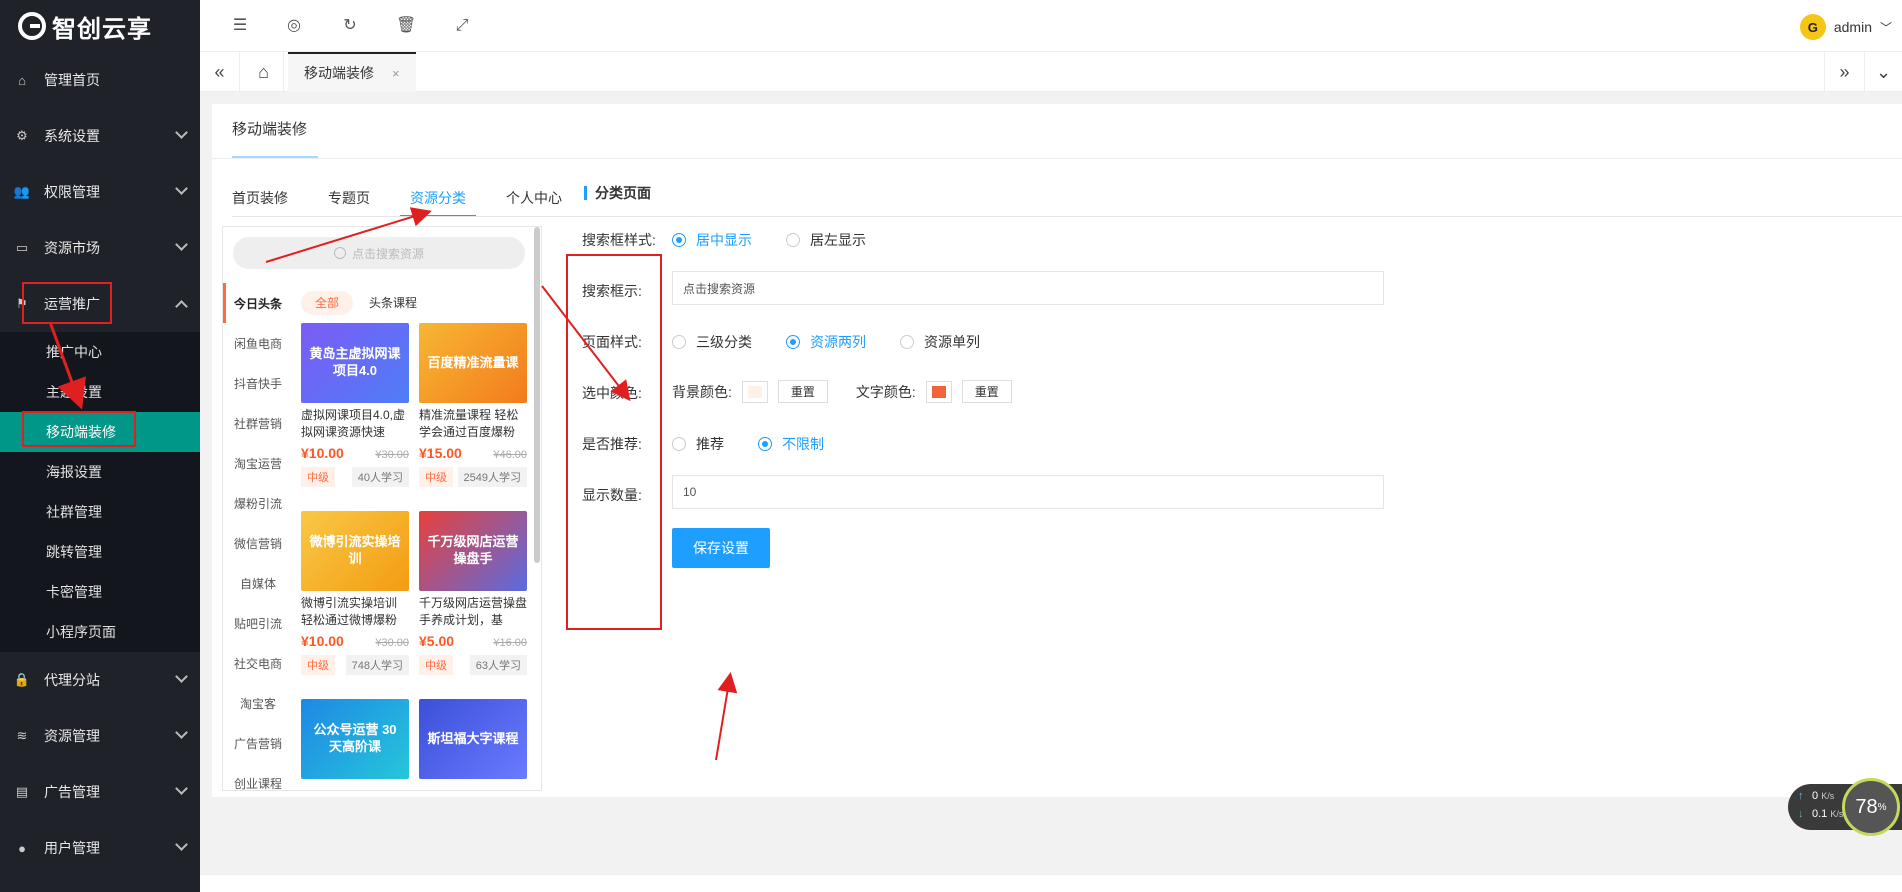 This screenshot has height=892, width=1902. What do you see at coordinates (257, 783) in the screenshot?
I see `preview-category: 创业课程` at bounding box center [257, 783].